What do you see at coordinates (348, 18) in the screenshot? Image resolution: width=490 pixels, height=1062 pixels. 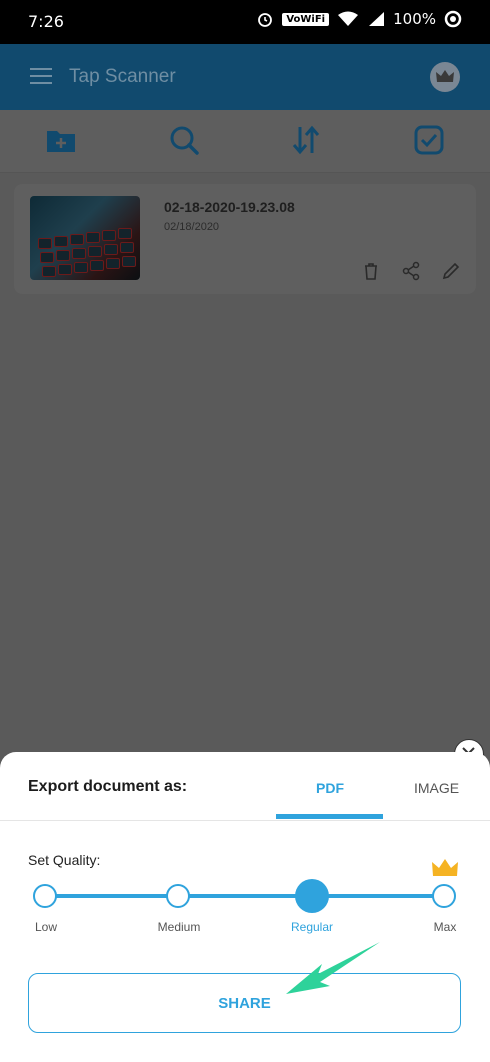 I see `wifi-icon` at bounding box center [348, 18].